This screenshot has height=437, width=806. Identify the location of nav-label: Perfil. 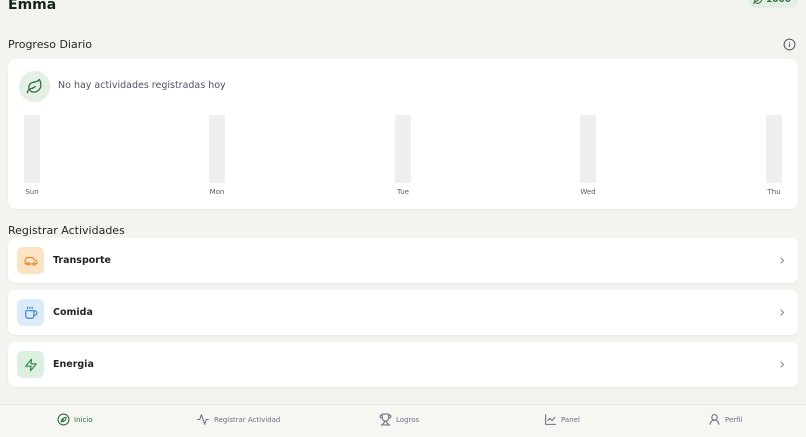
(734, 419).